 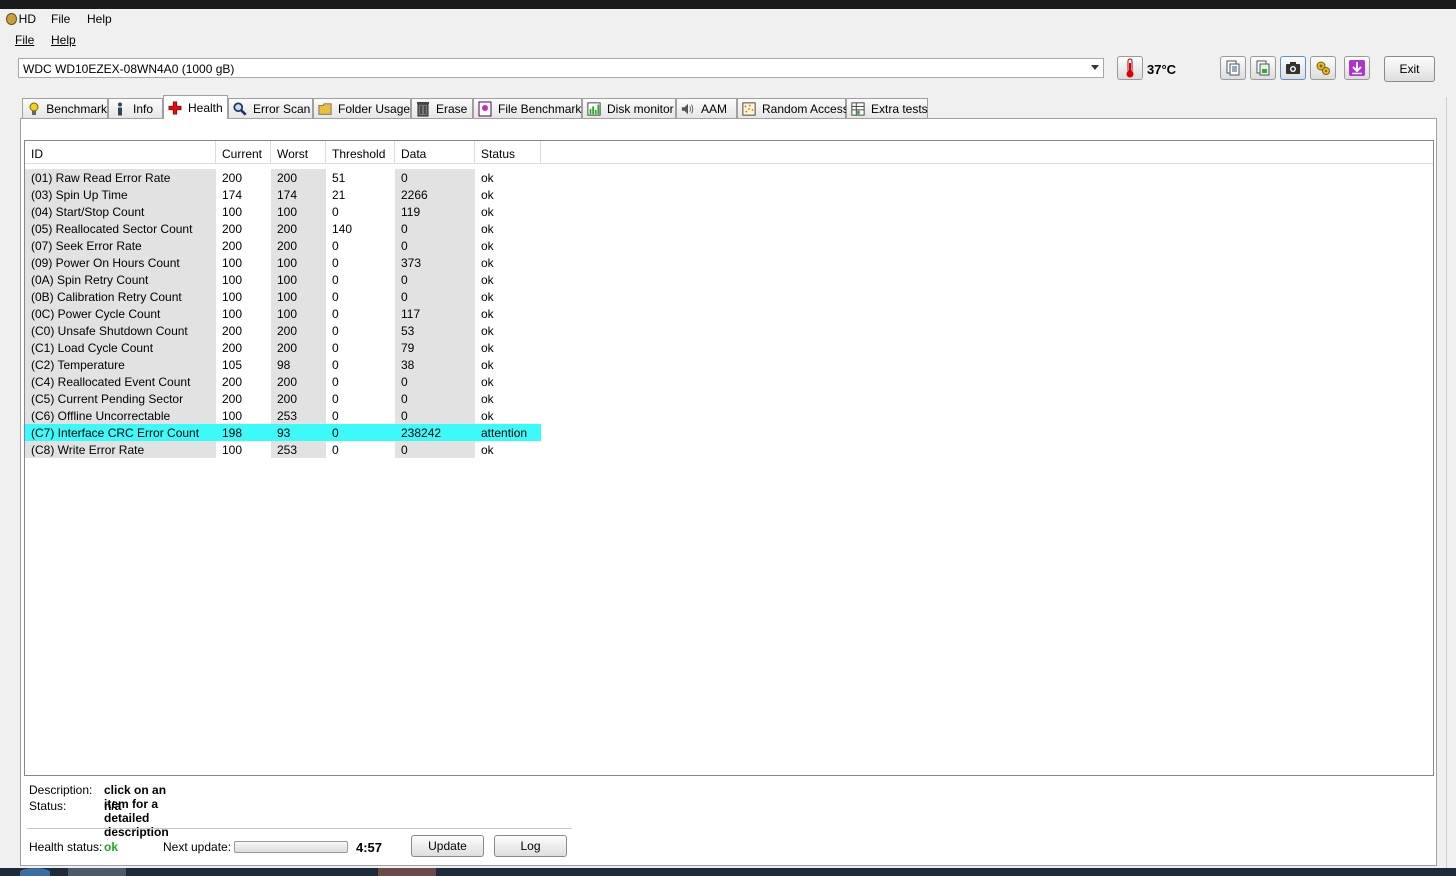 I want to click on speaker-icon, so click(x=688, y=109).